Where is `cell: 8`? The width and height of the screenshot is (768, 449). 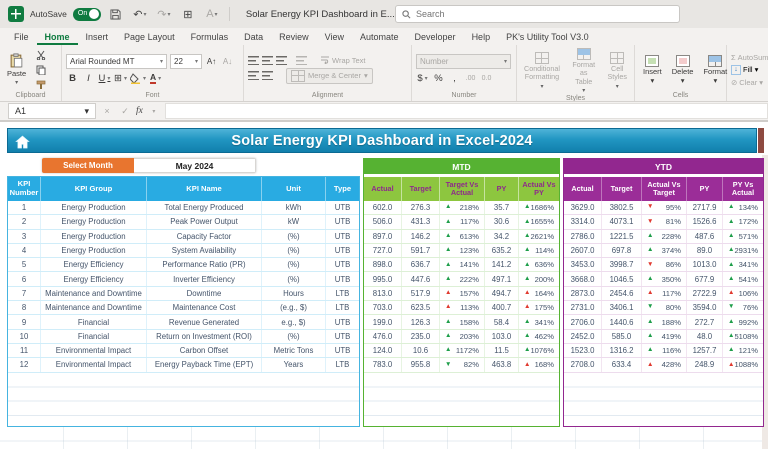 cell: 8 is located at coordinates (24, 308).